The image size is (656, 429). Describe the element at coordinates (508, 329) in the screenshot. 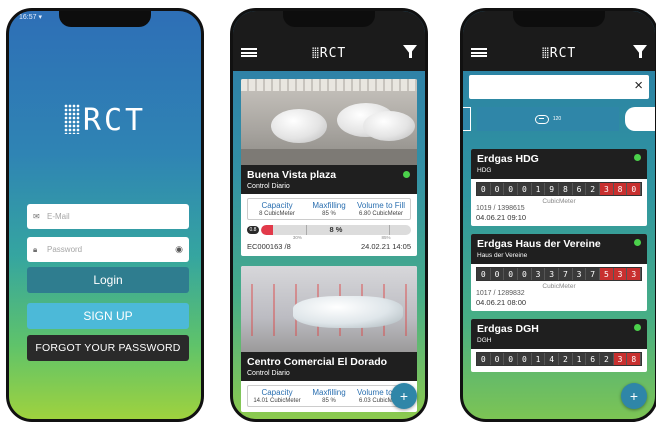

I see `meter-name: Erdgas DGH` at that location.